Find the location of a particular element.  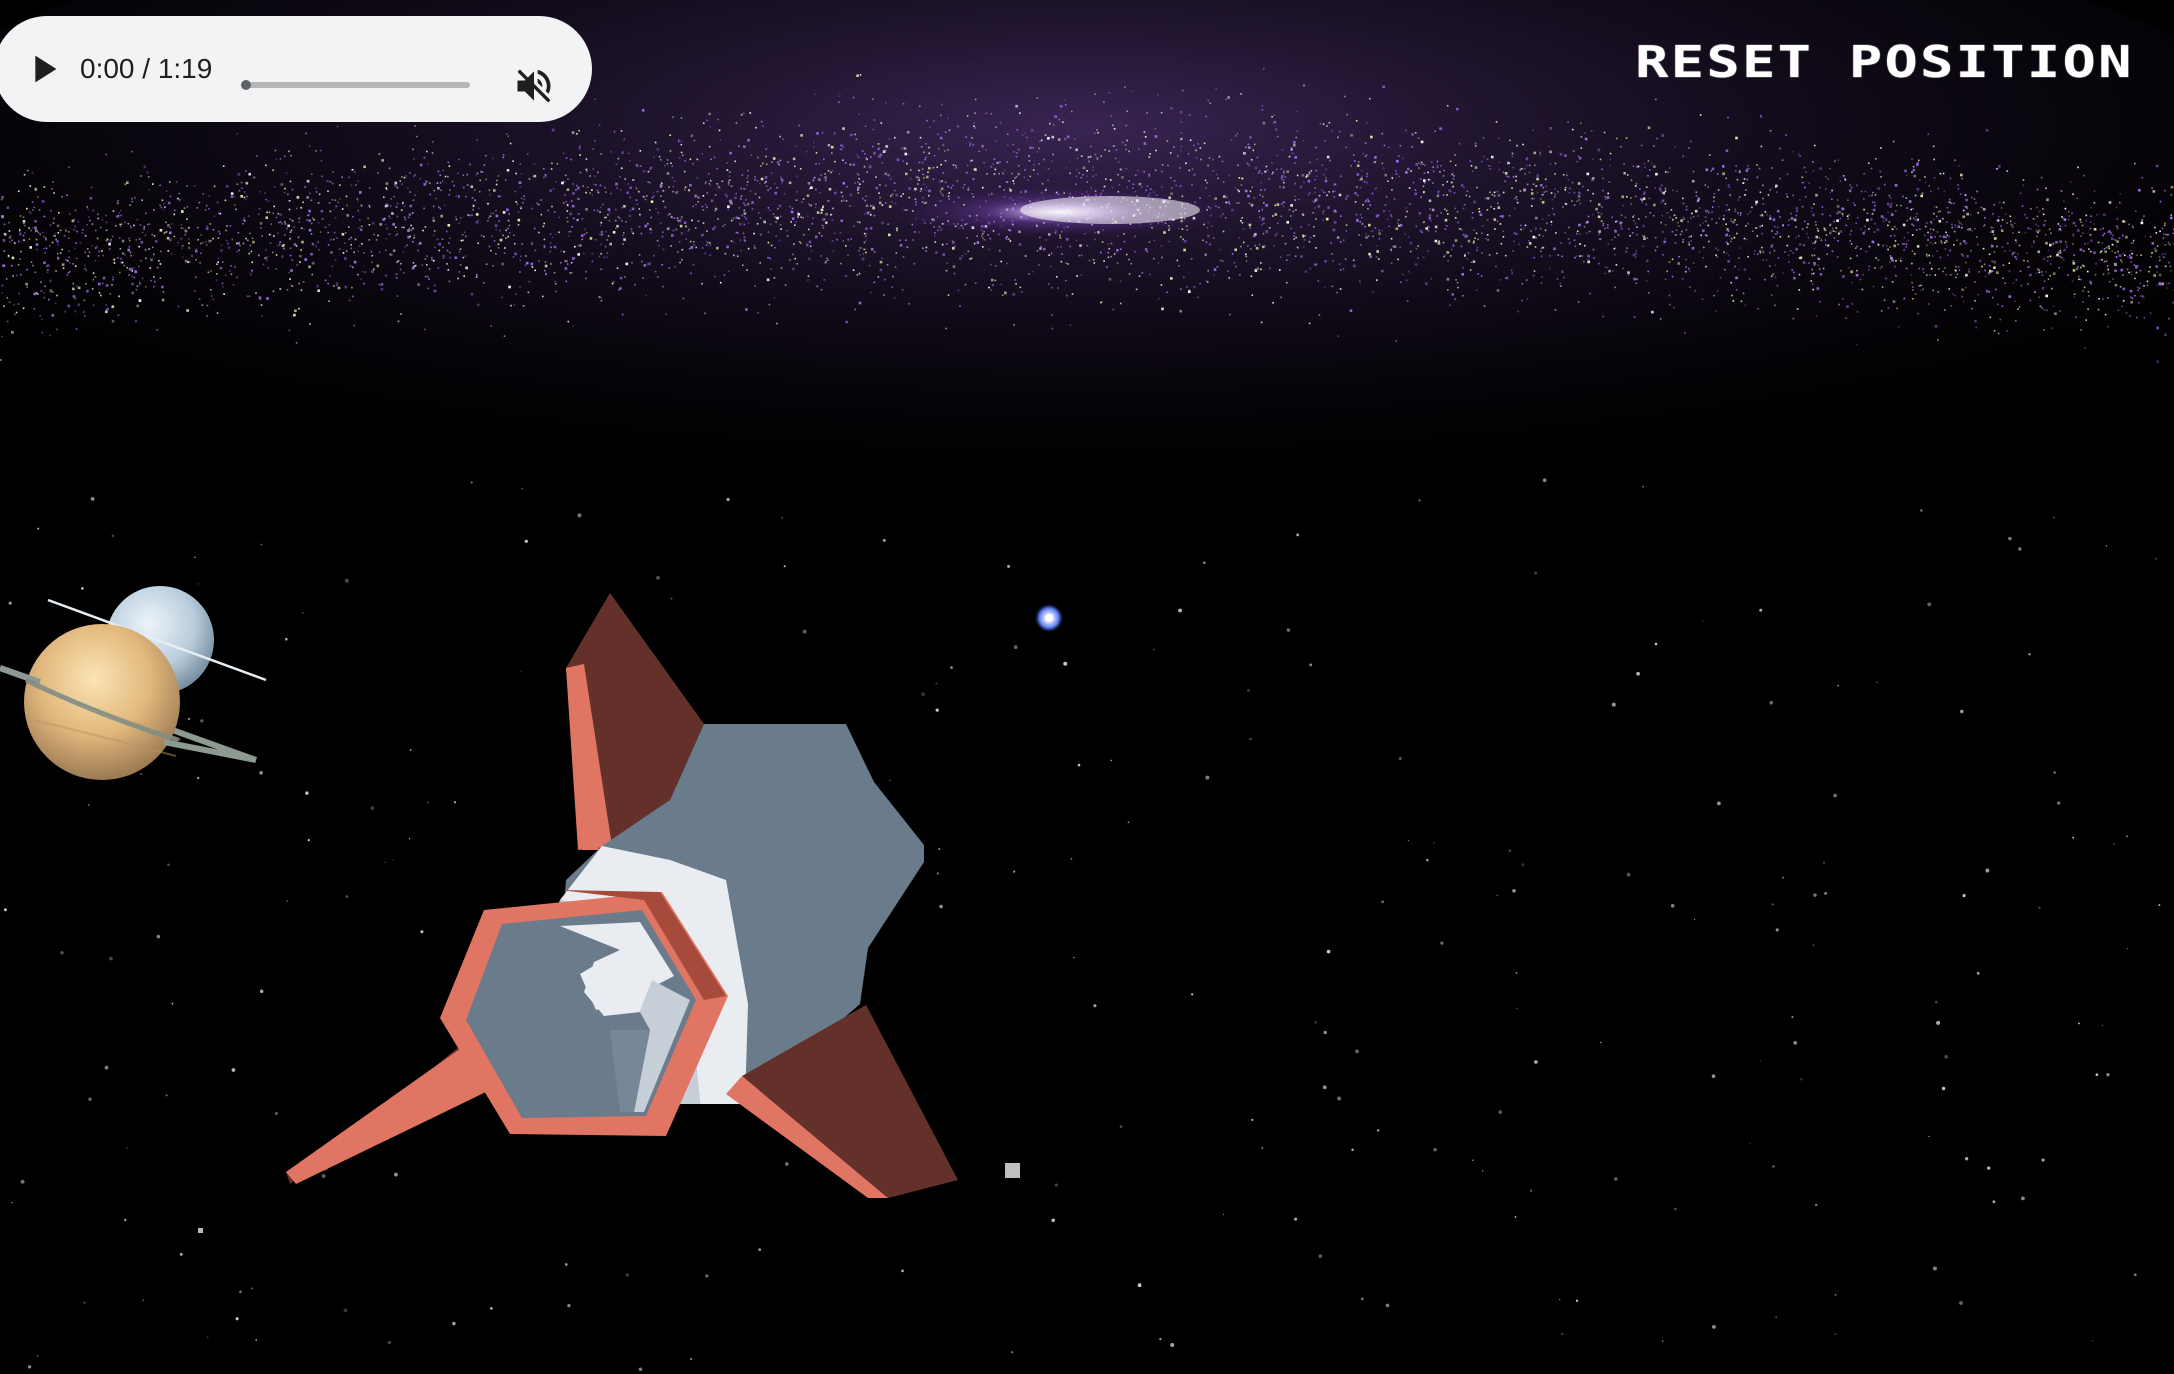

mute-button is located at coordinates (534, 86).